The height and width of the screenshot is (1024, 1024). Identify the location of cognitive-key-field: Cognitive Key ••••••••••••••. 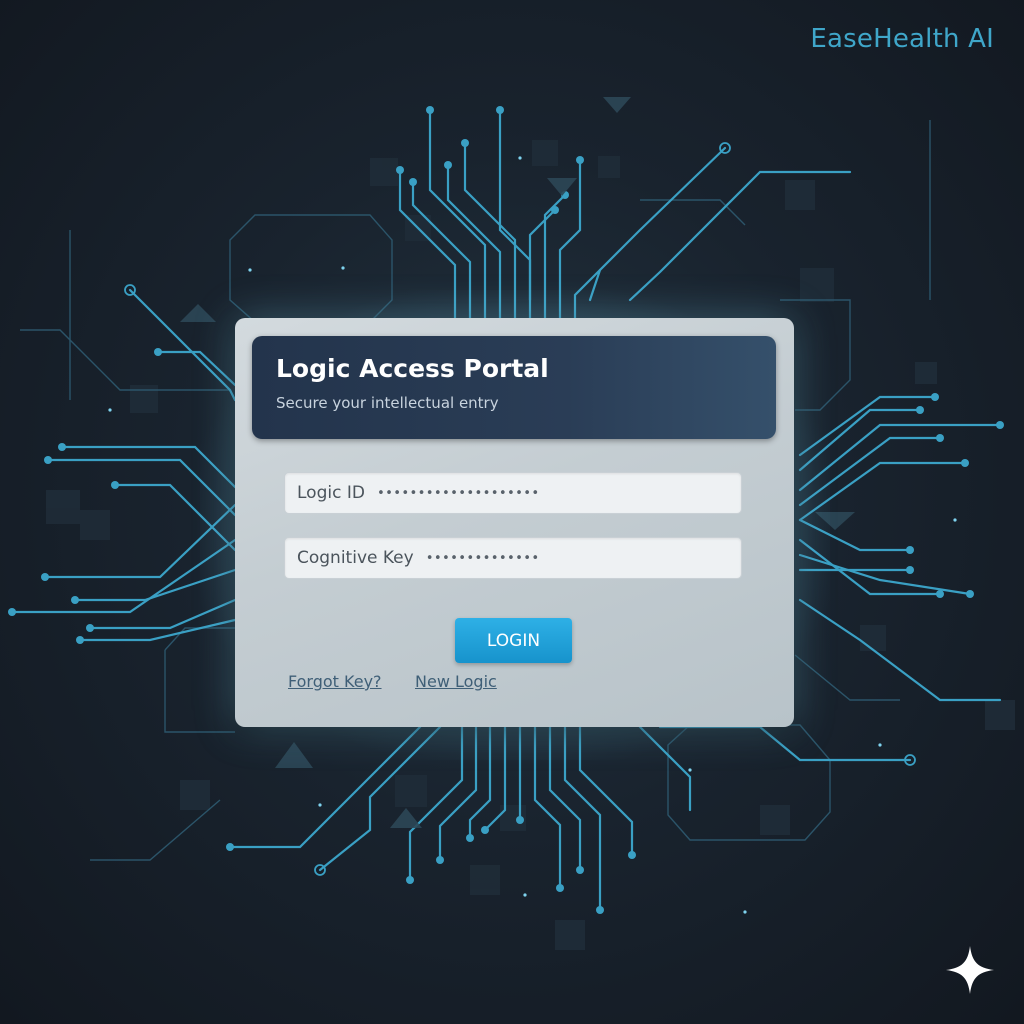
(513, 558).